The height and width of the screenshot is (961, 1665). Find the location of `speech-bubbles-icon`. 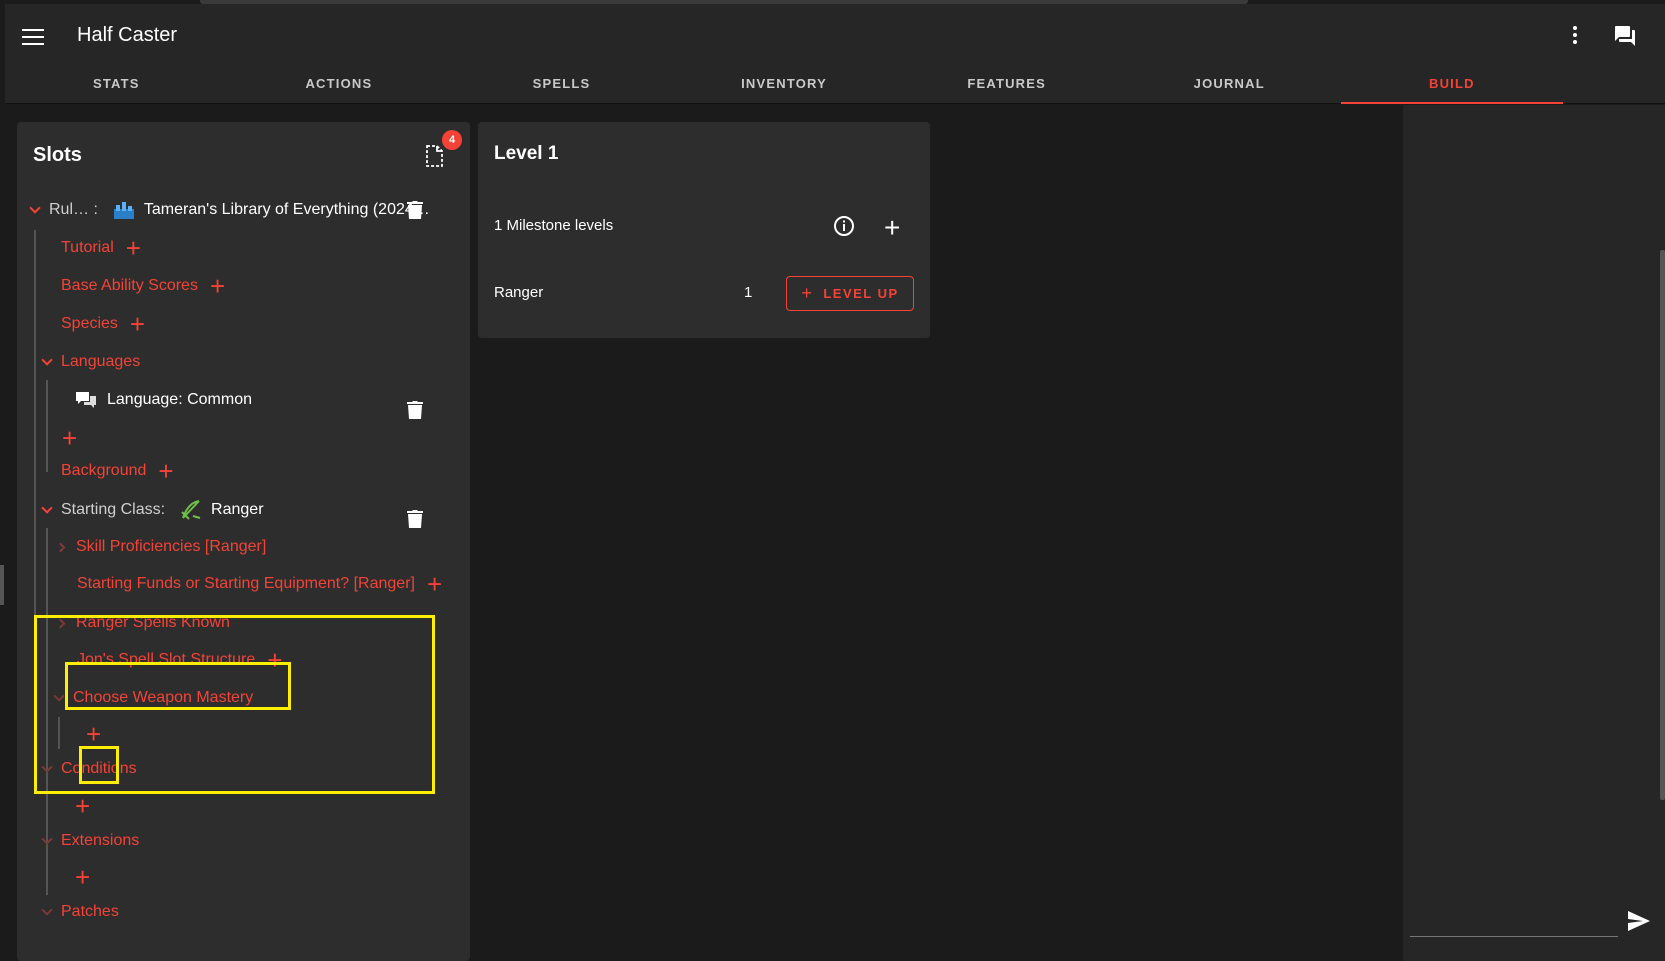

speech-bubbles-icon is located at coordinates (86, 400).